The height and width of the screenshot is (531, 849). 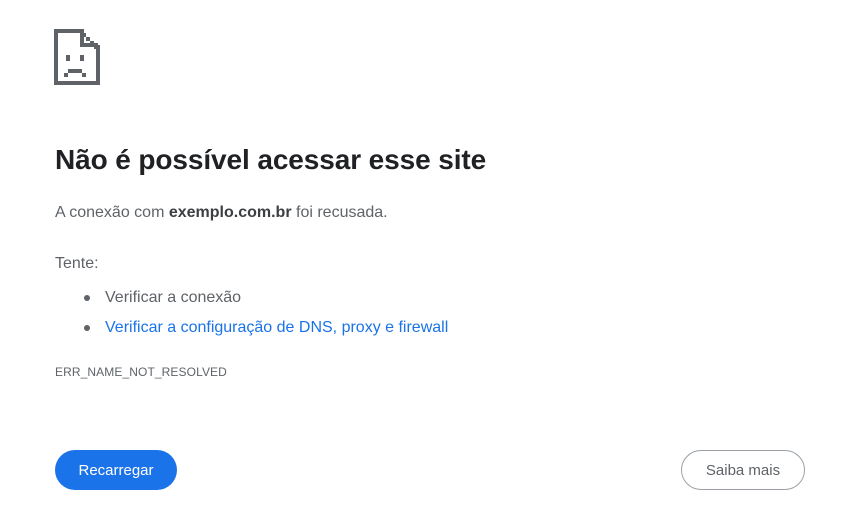 What do you see at coordinates (77, 57) in the screenshot?
I see `sad-document-icon` at bounding box center [77, 57].